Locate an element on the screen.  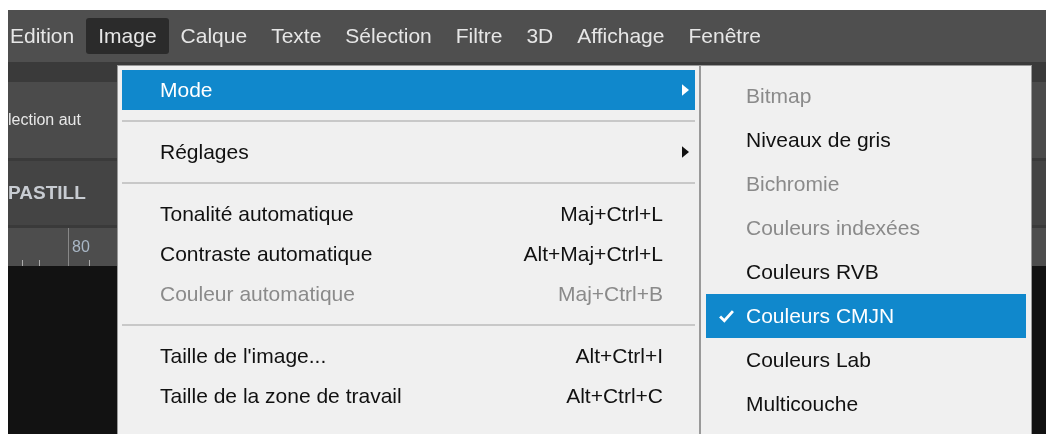
submenu-item: Niveaux de gris is located at coordinates (866, 140).